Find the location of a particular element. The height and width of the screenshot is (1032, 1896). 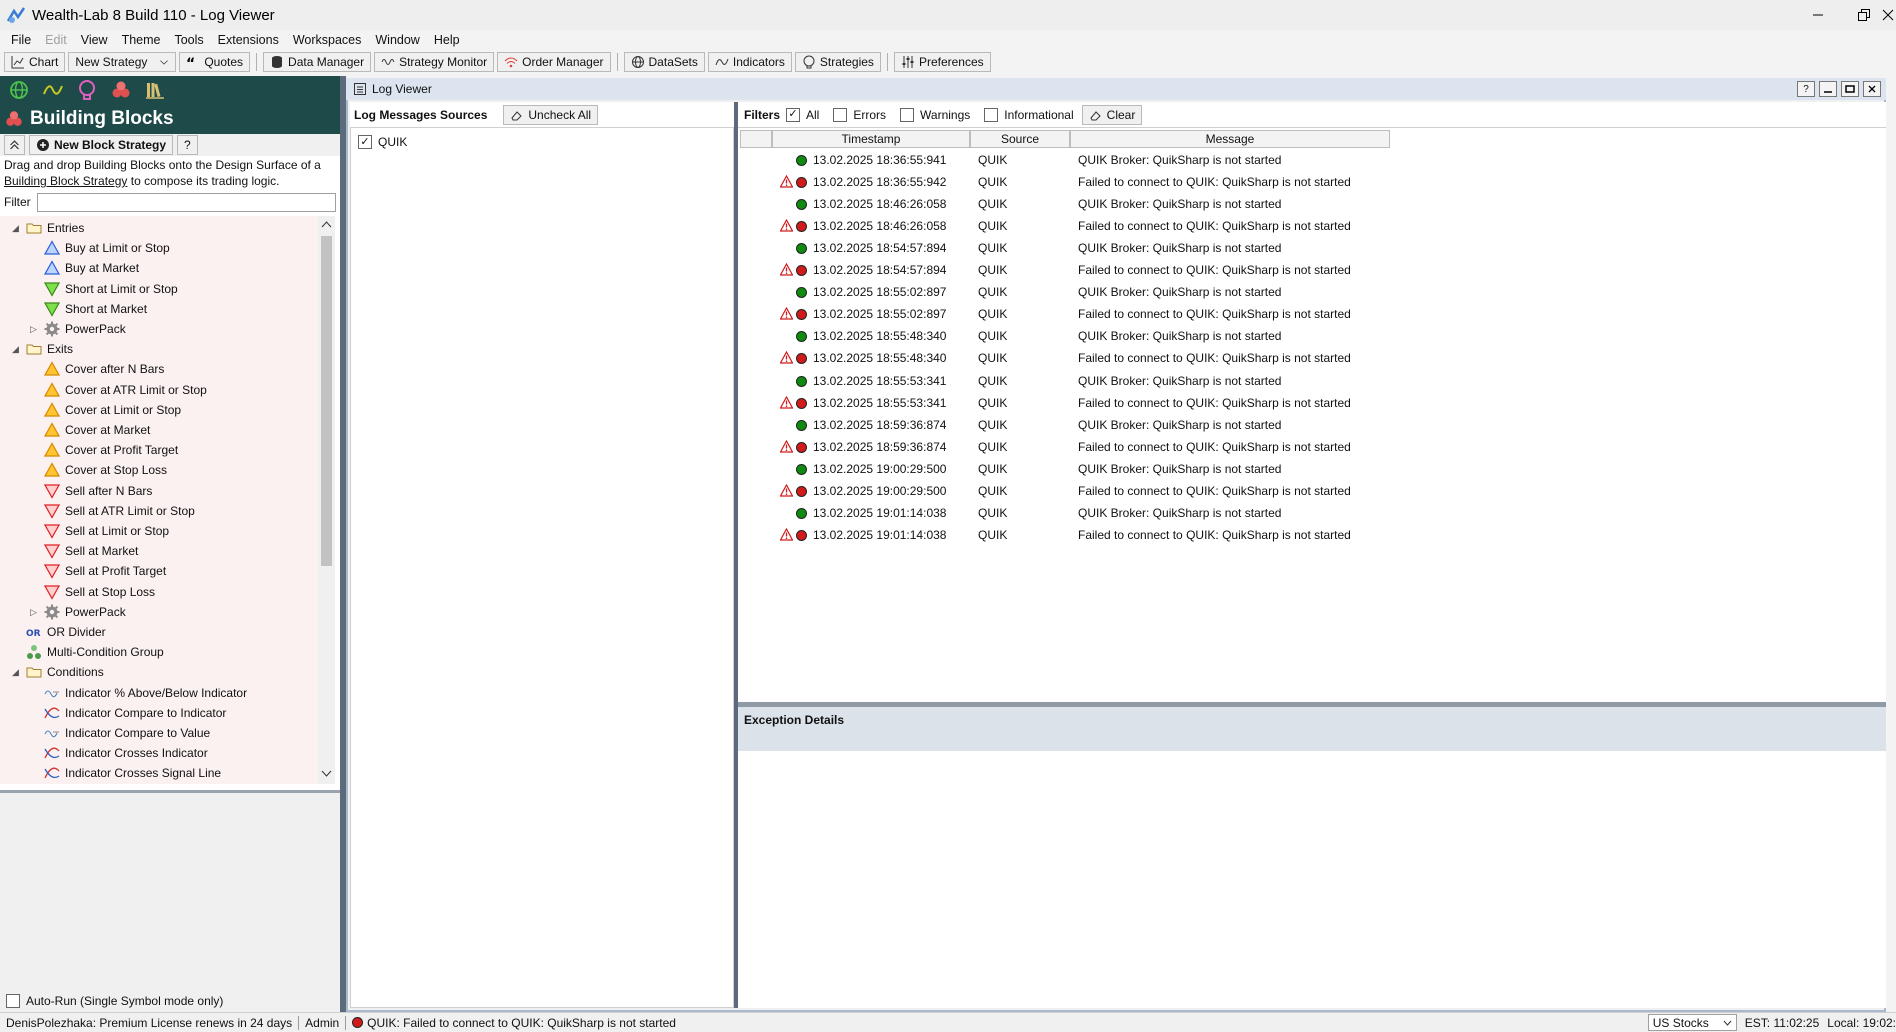

chart-button: Chart is located at coordinates (35, 62).